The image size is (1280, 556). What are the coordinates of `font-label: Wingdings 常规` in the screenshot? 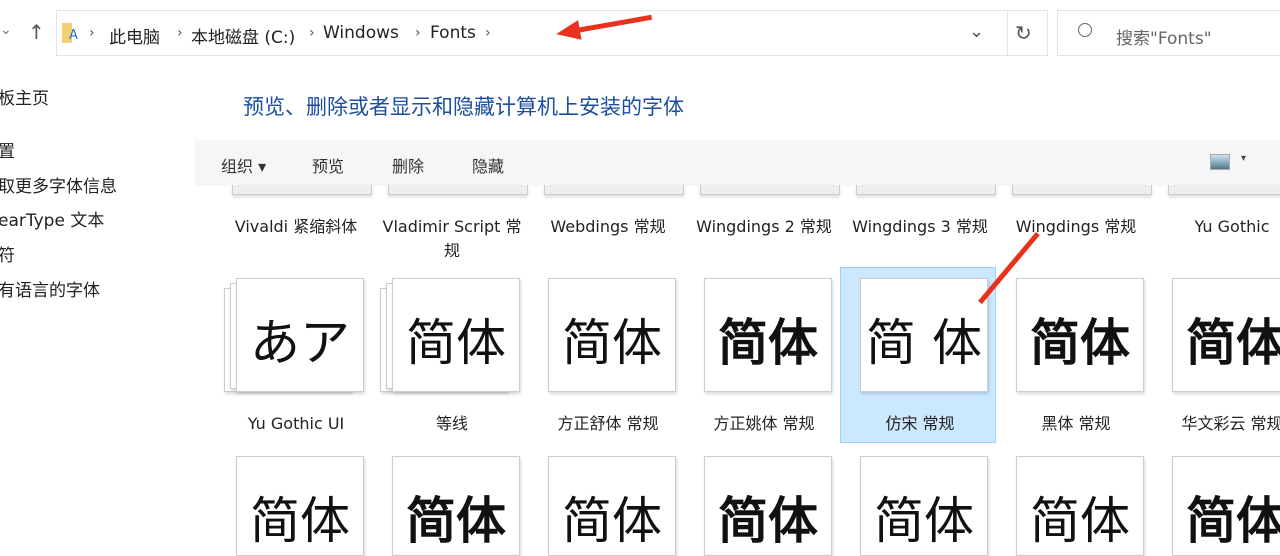 It's located at (1076, 227).